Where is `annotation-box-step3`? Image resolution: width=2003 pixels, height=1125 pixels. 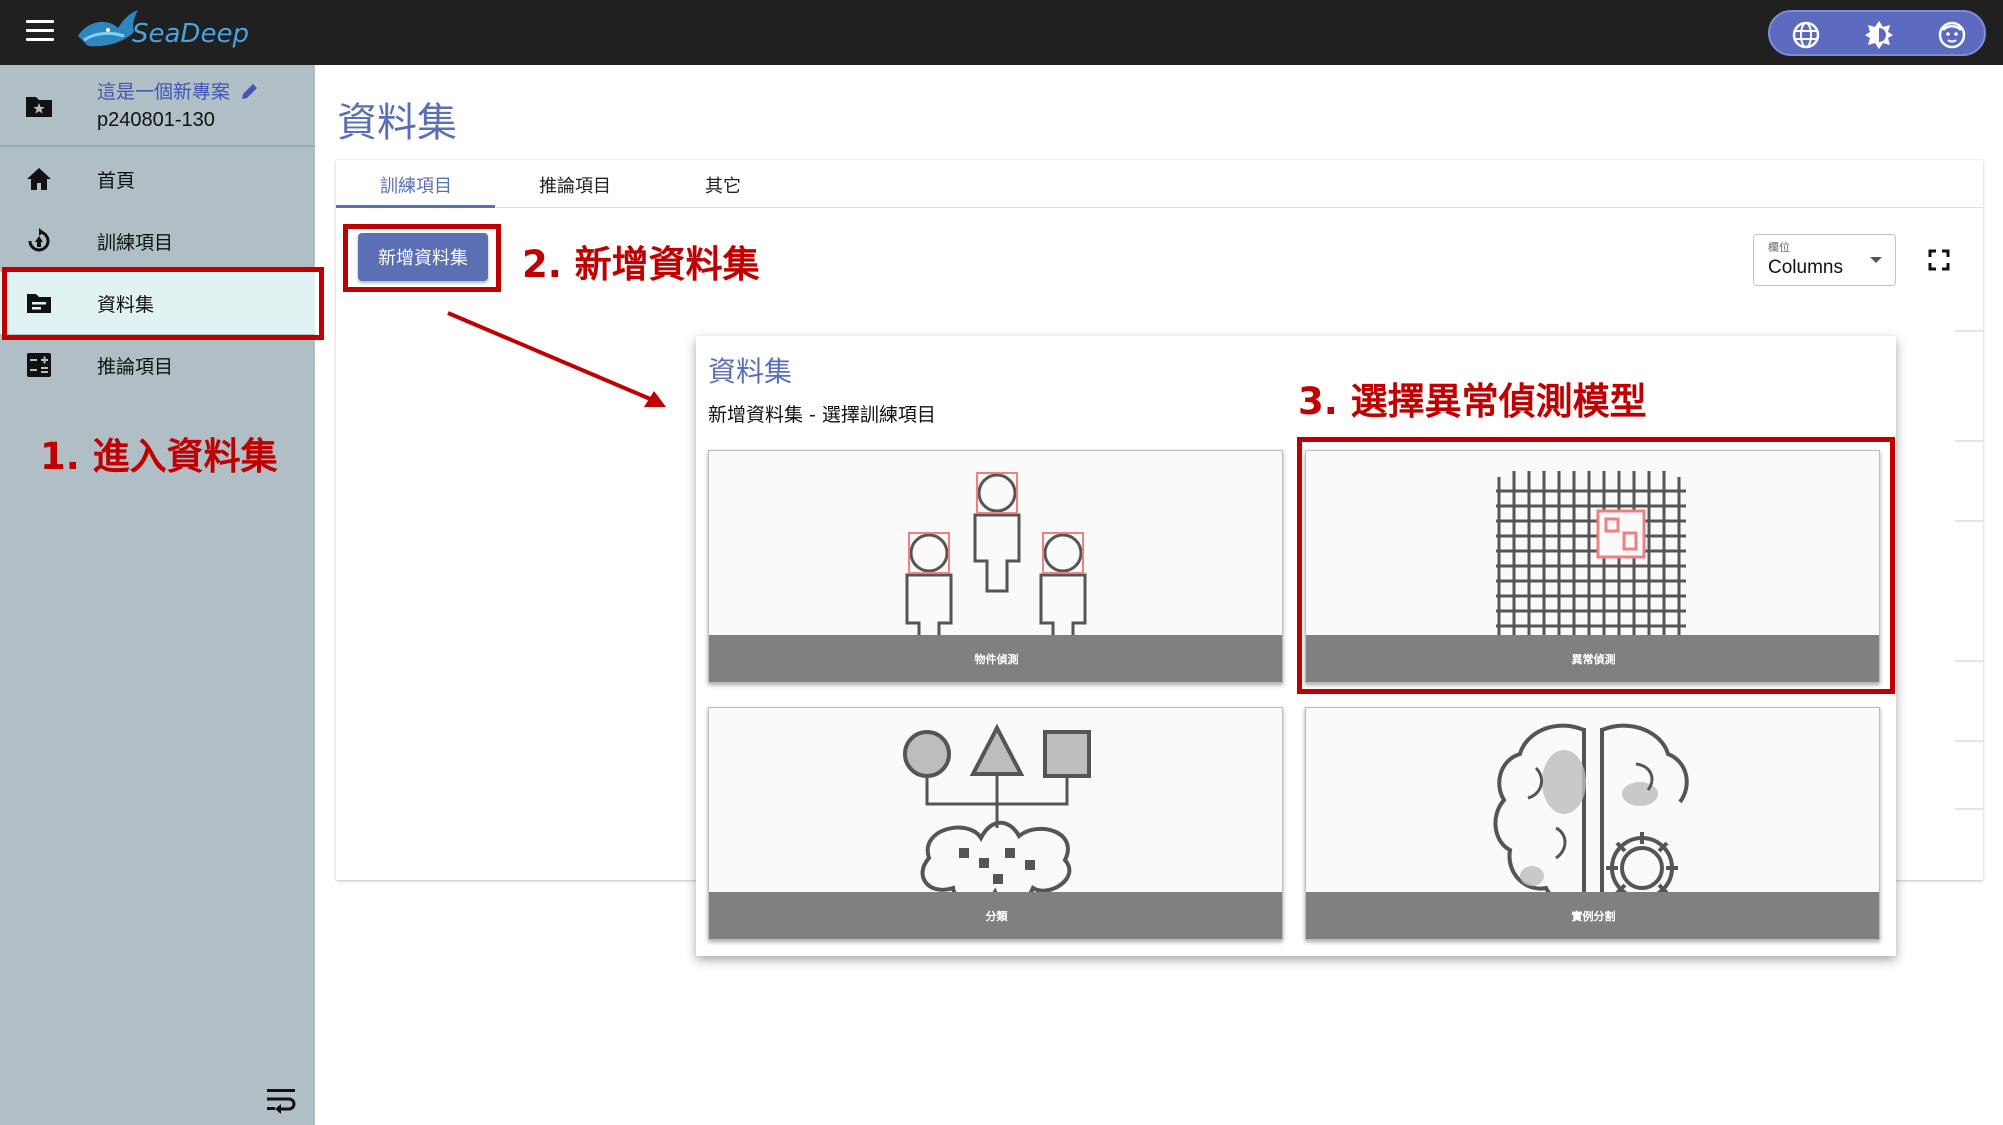
annotation-box-step3 is located at coordinates (1596, 565).